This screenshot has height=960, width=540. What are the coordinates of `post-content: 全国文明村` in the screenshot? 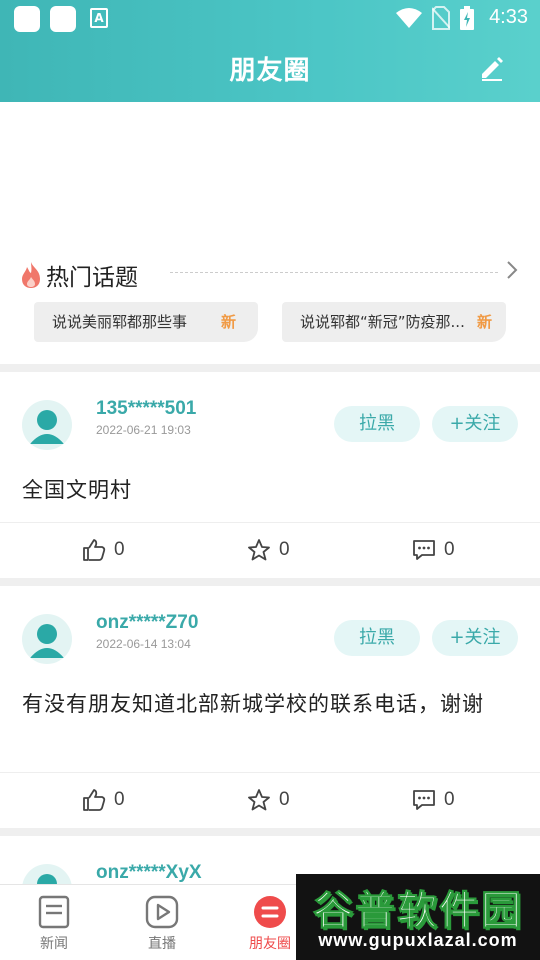 It's located at (77, 490).